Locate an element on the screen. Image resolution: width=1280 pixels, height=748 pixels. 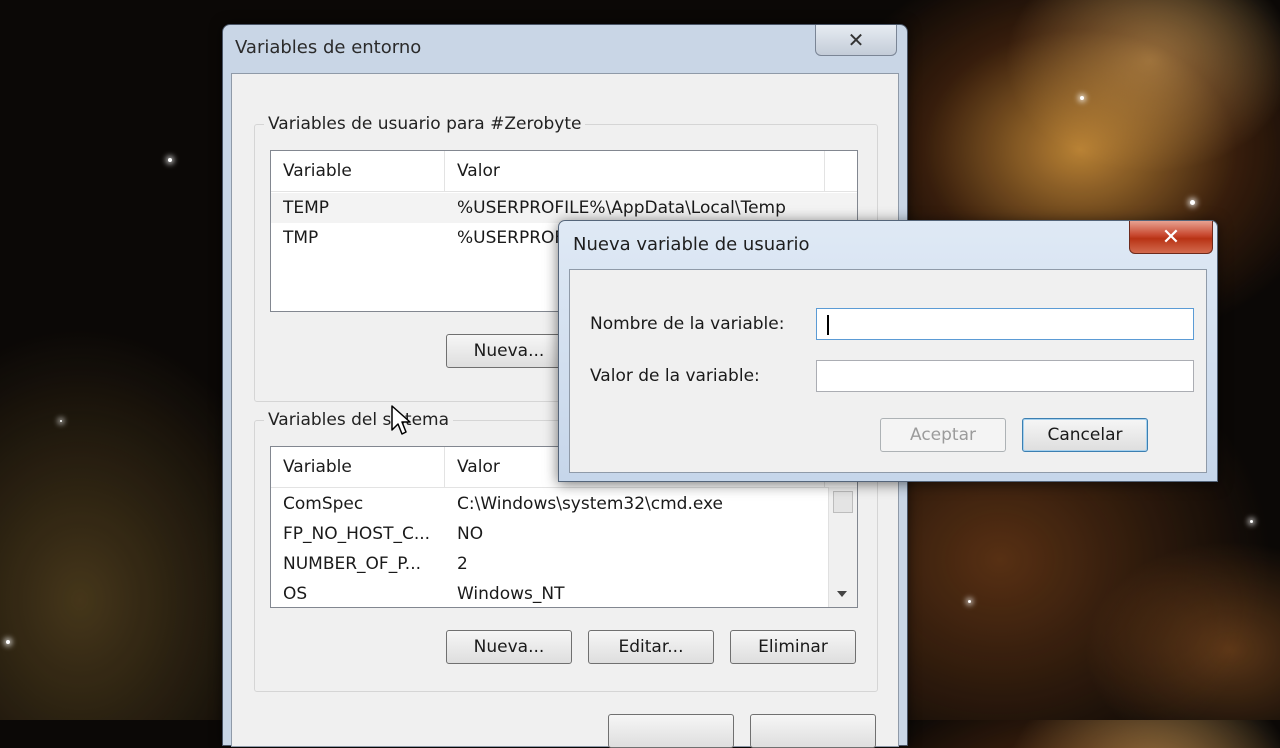
column-header-value: Valor is located at coordinates (635, 171).